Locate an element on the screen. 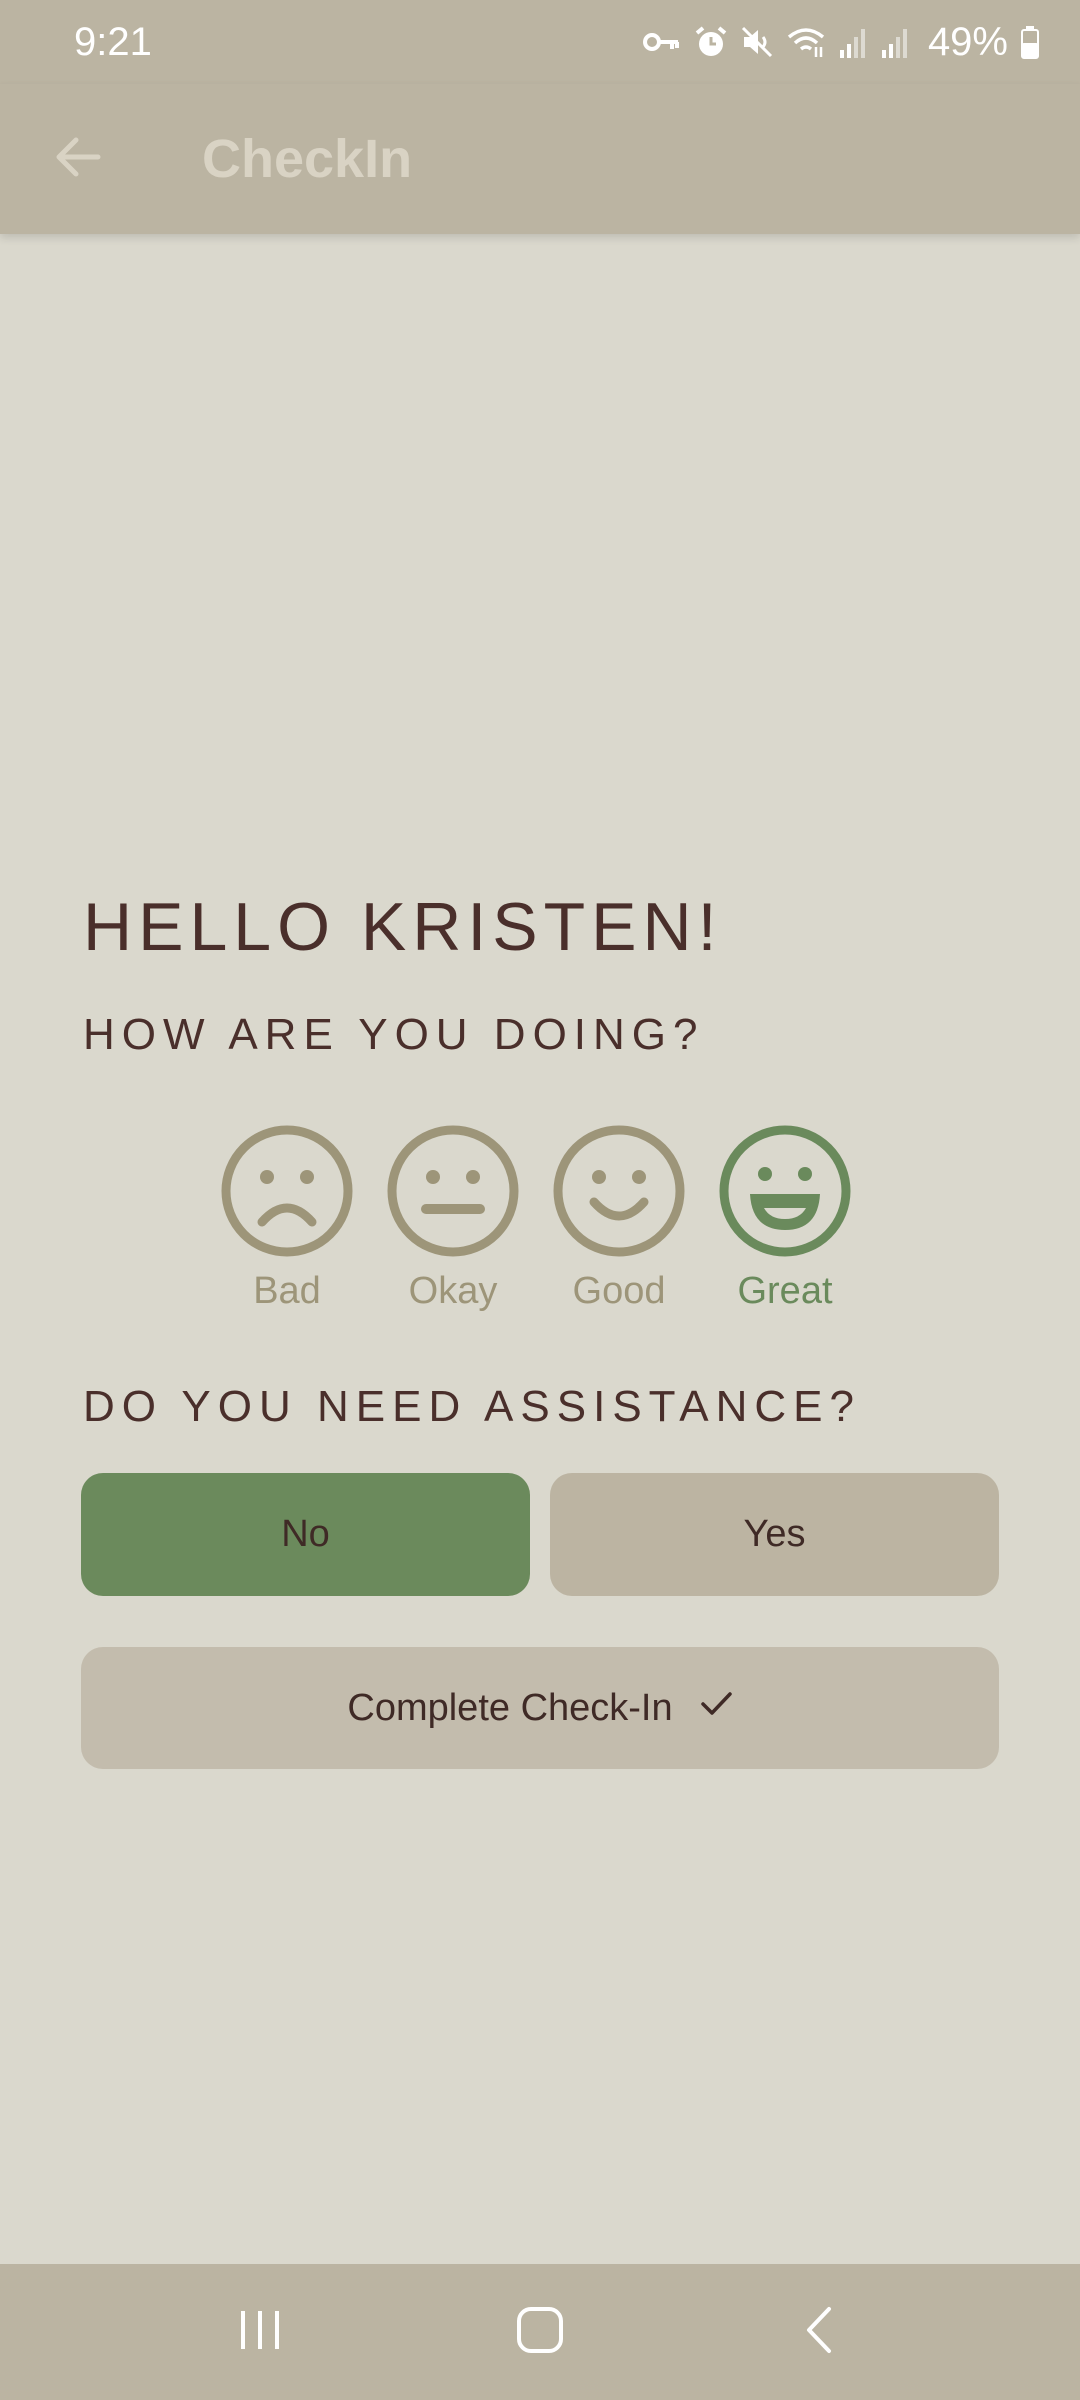 The image size is (1080, 2400). mood-selector: Bad Okay Good Great is located at coordinates (536, 1218).